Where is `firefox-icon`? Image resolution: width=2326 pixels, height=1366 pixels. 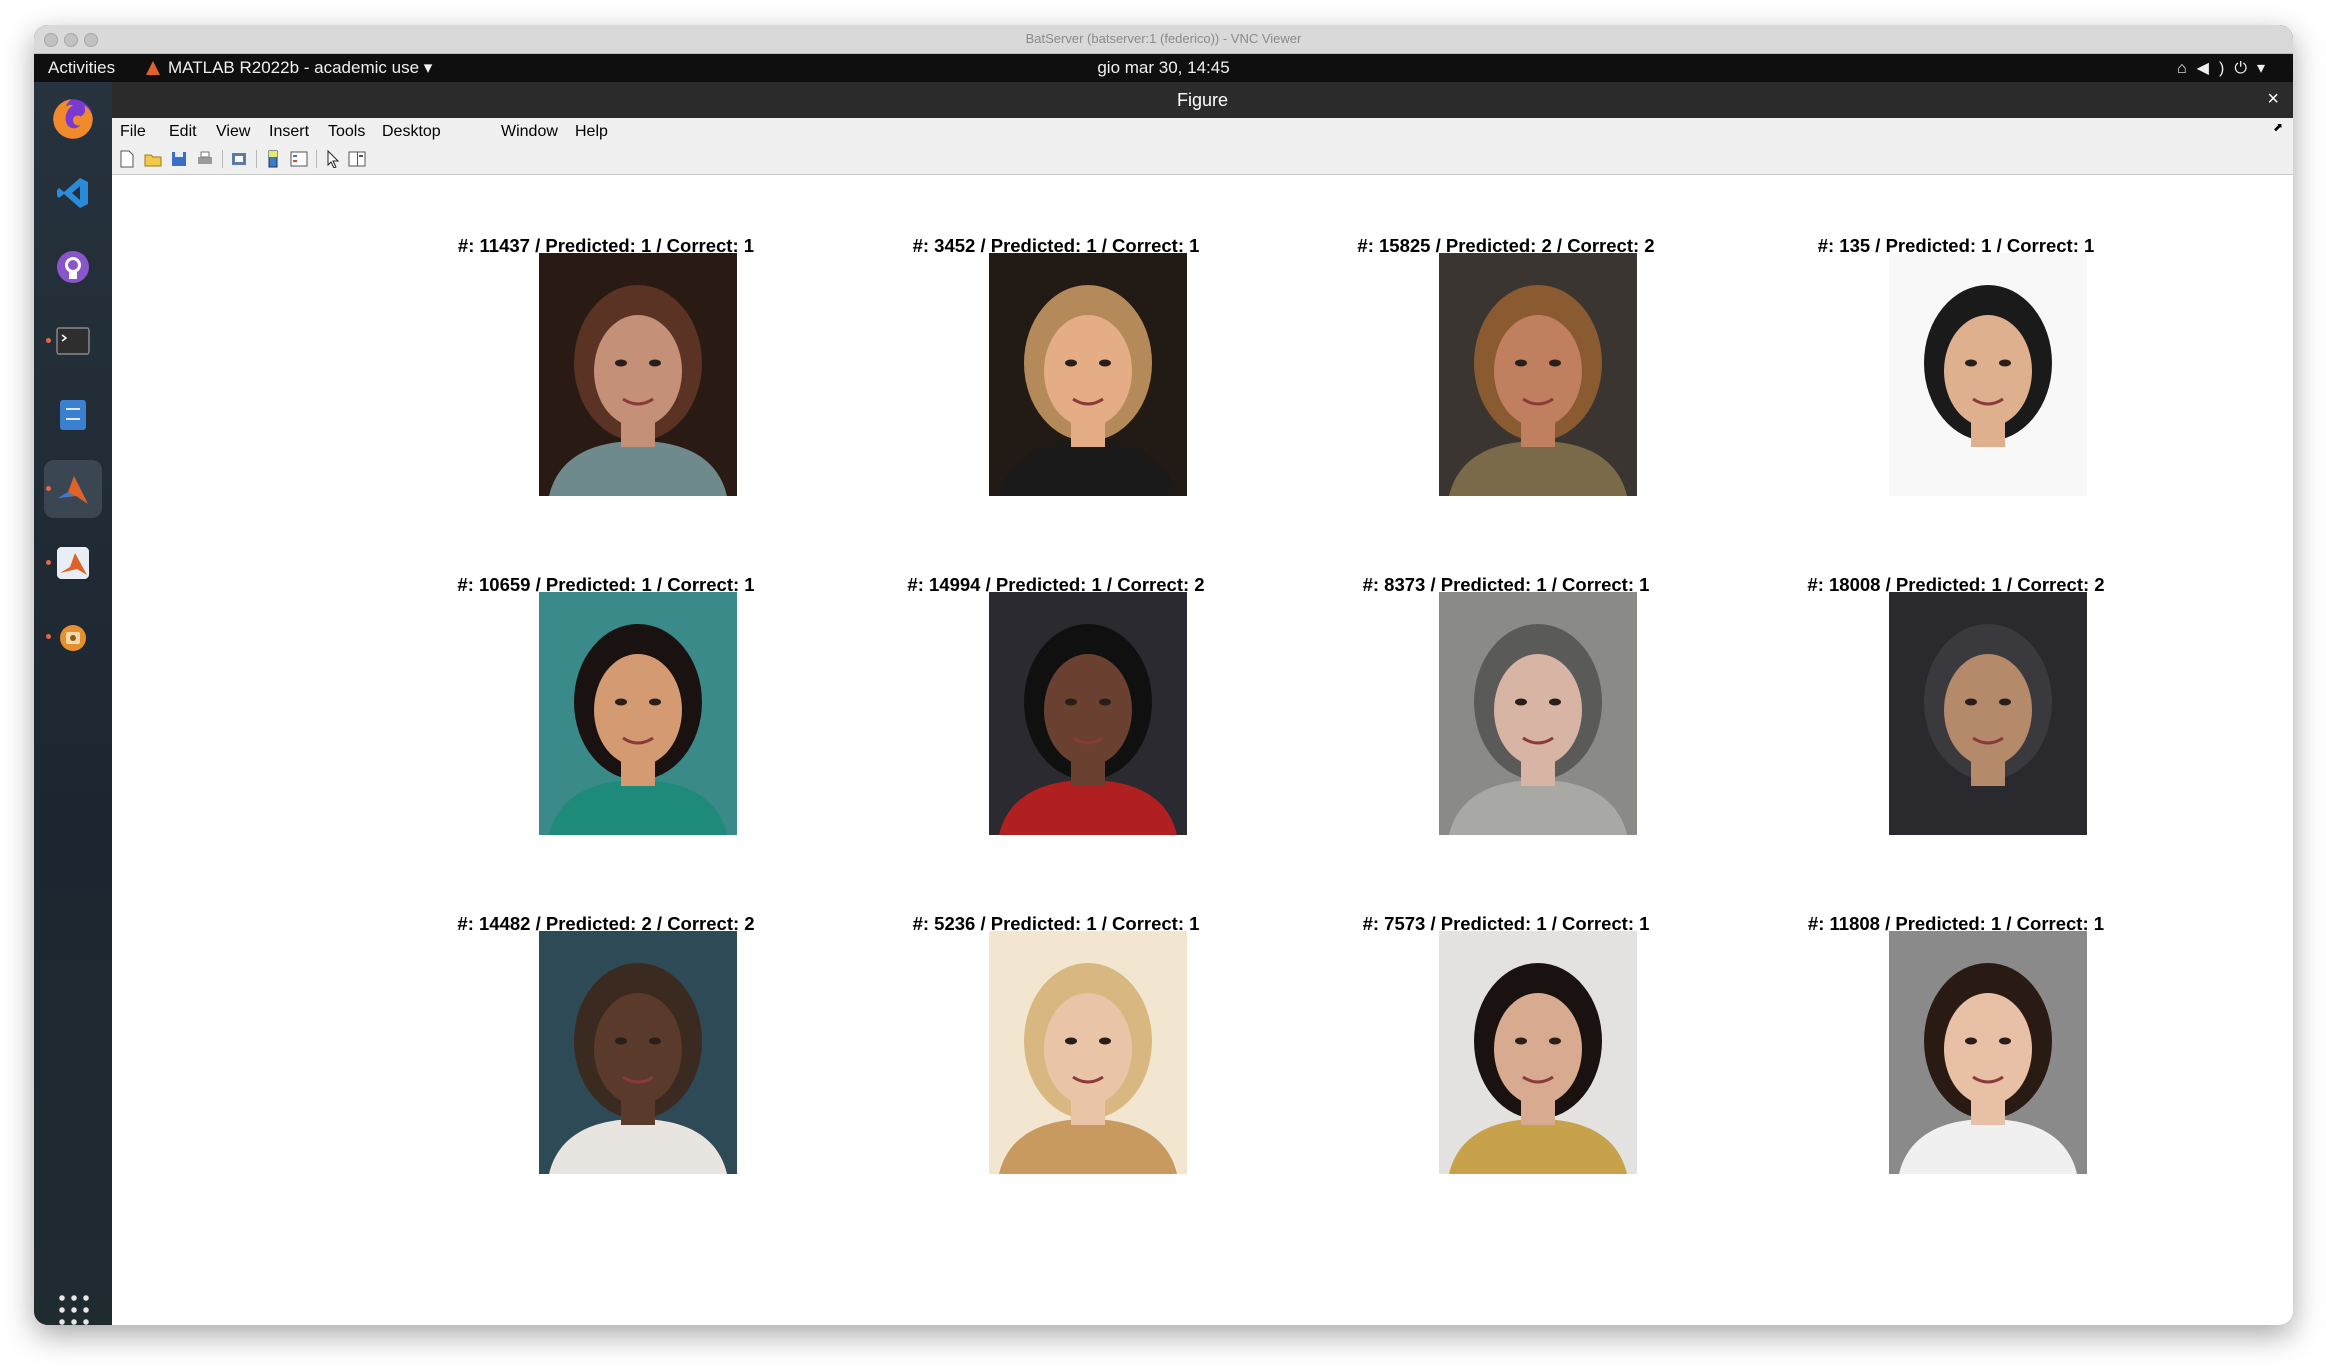 firefox-icon is located at coordinates (73, 119).